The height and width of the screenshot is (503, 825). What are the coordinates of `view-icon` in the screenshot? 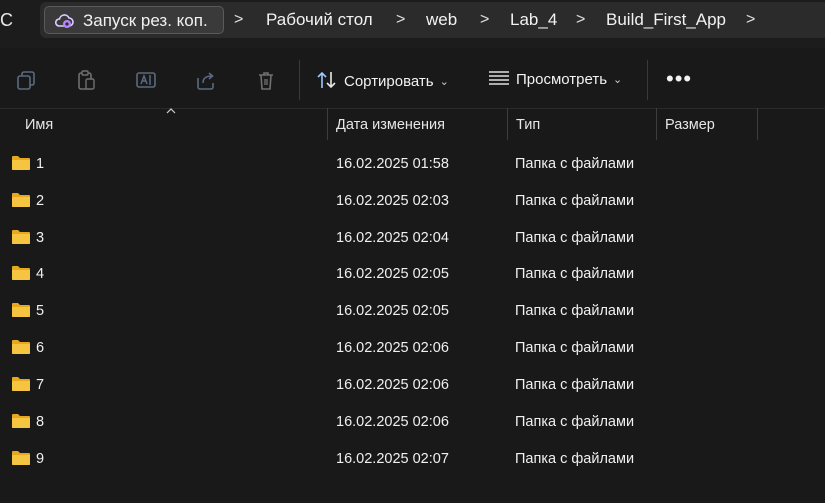 It's located at (499, 78).